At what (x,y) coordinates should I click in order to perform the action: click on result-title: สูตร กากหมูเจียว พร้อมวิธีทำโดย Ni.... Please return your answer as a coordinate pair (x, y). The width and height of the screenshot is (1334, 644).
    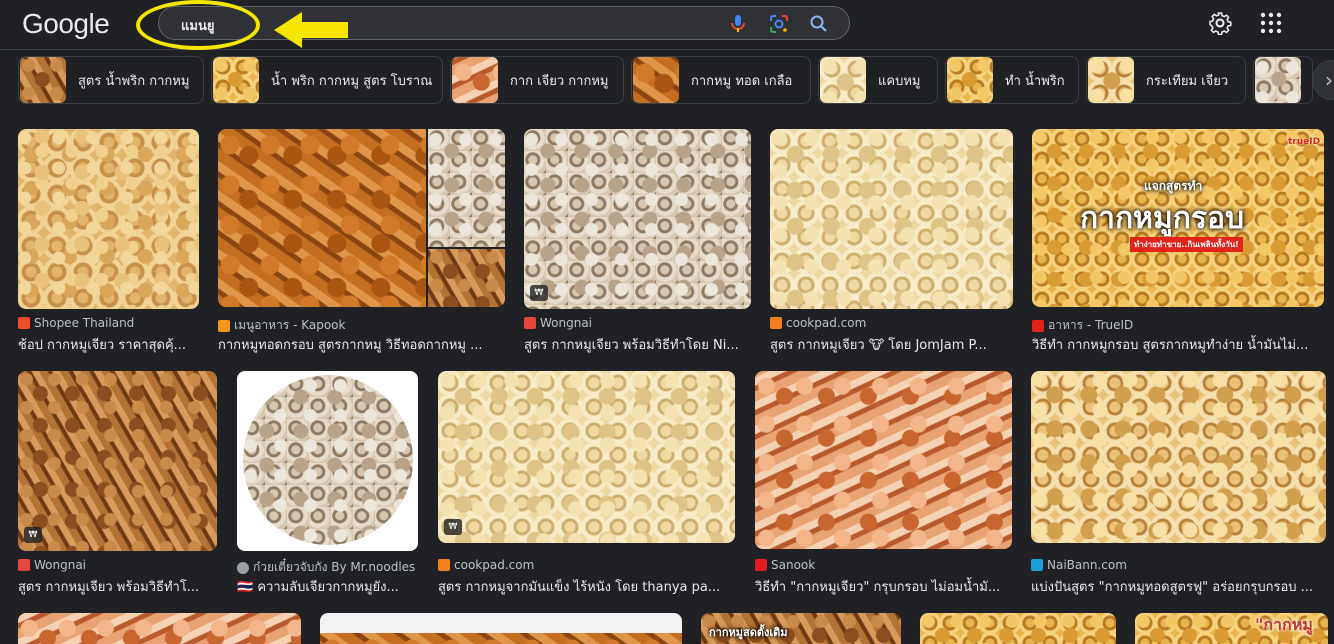
    Looking at the image, I should click on (637, 344).